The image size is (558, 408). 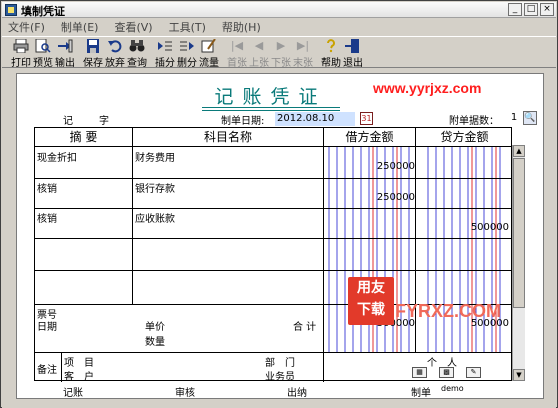 I want to click on quantity-label: 数量, so click(x=155, y=342).